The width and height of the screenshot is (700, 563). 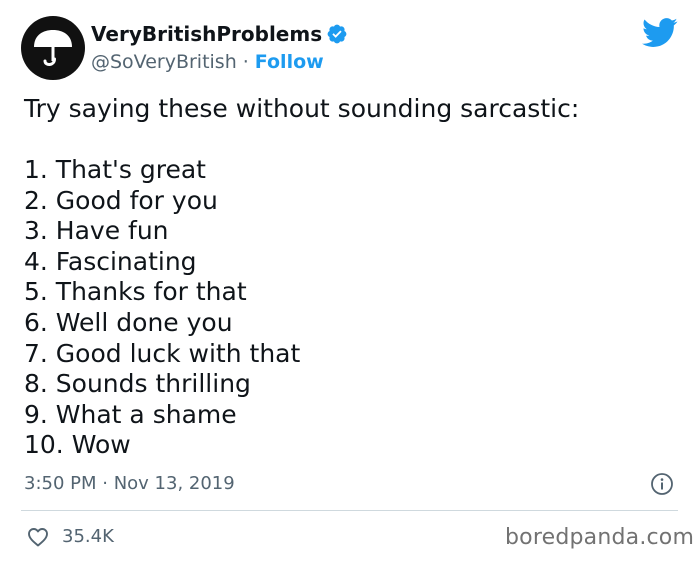 I want to click on avatar, so click(x=53, y=48).